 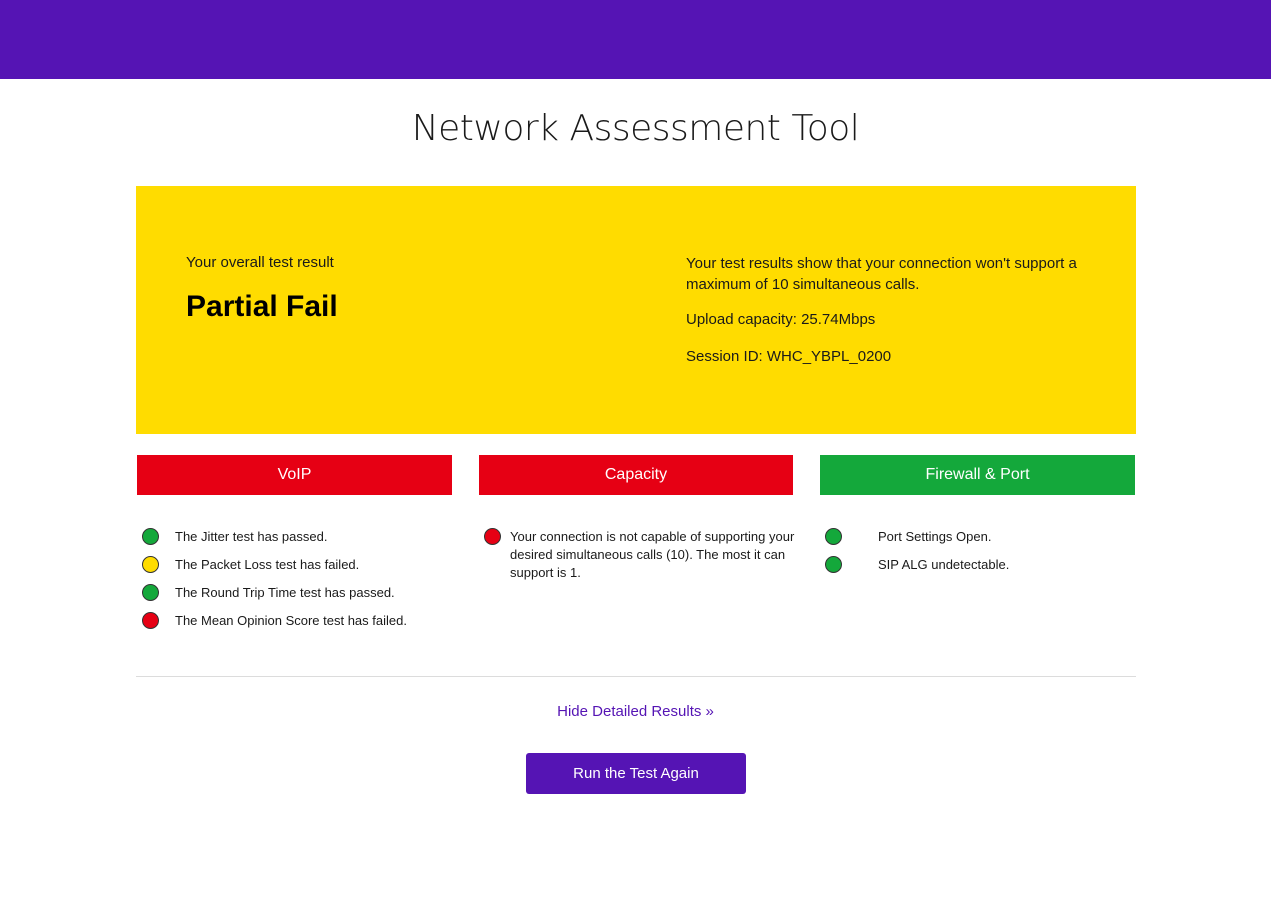 What do you see at coordinates (935, 536) in the screenshot?
I see `list-item: Port Settings Open.` at bounding box center [935, 536].